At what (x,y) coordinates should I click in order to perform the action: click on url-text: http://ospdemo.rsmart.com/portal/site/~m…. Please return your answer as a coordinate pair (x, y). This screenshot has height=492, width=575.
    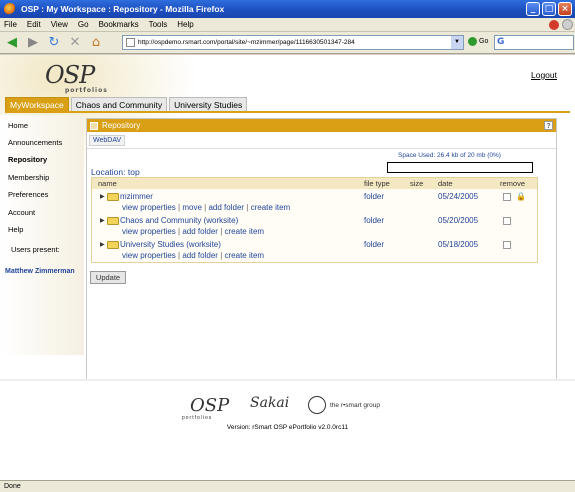
    Looking at the image, I should click on (246, 42).